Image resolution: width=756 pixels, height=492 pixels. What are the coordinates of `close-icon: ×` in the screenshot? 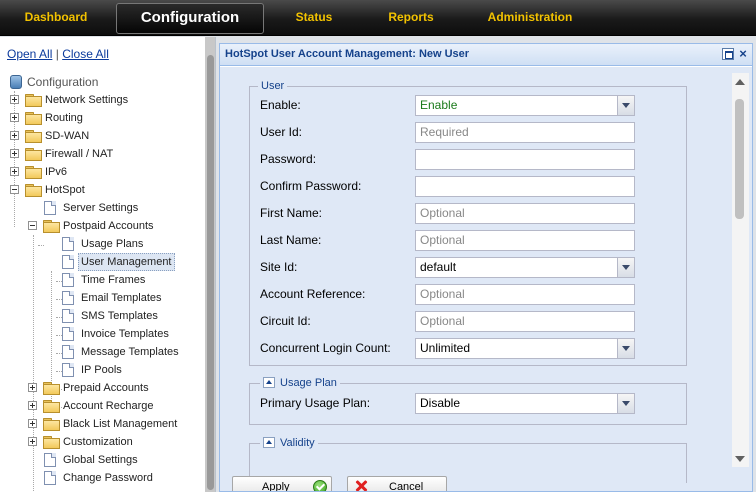 It's located at (743, 53).